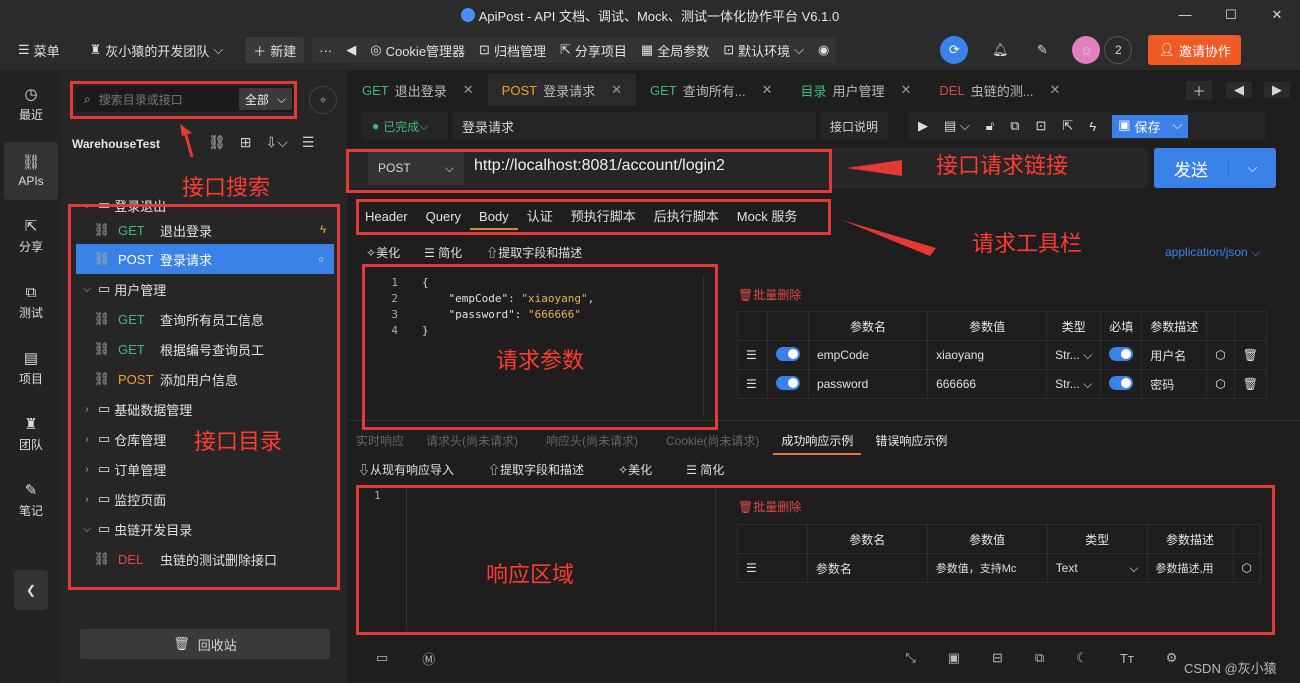 Image resolution: width=1300 pixels, height=683 pixels. I want to click on param-desc: 密码, so click(1174, 384).